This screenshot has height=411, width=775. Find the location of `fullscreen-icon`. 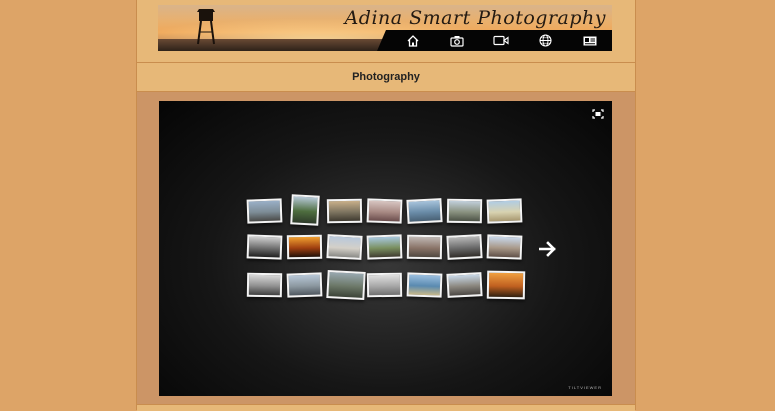

fullscreen-icon is located at coordinates (598, 114).